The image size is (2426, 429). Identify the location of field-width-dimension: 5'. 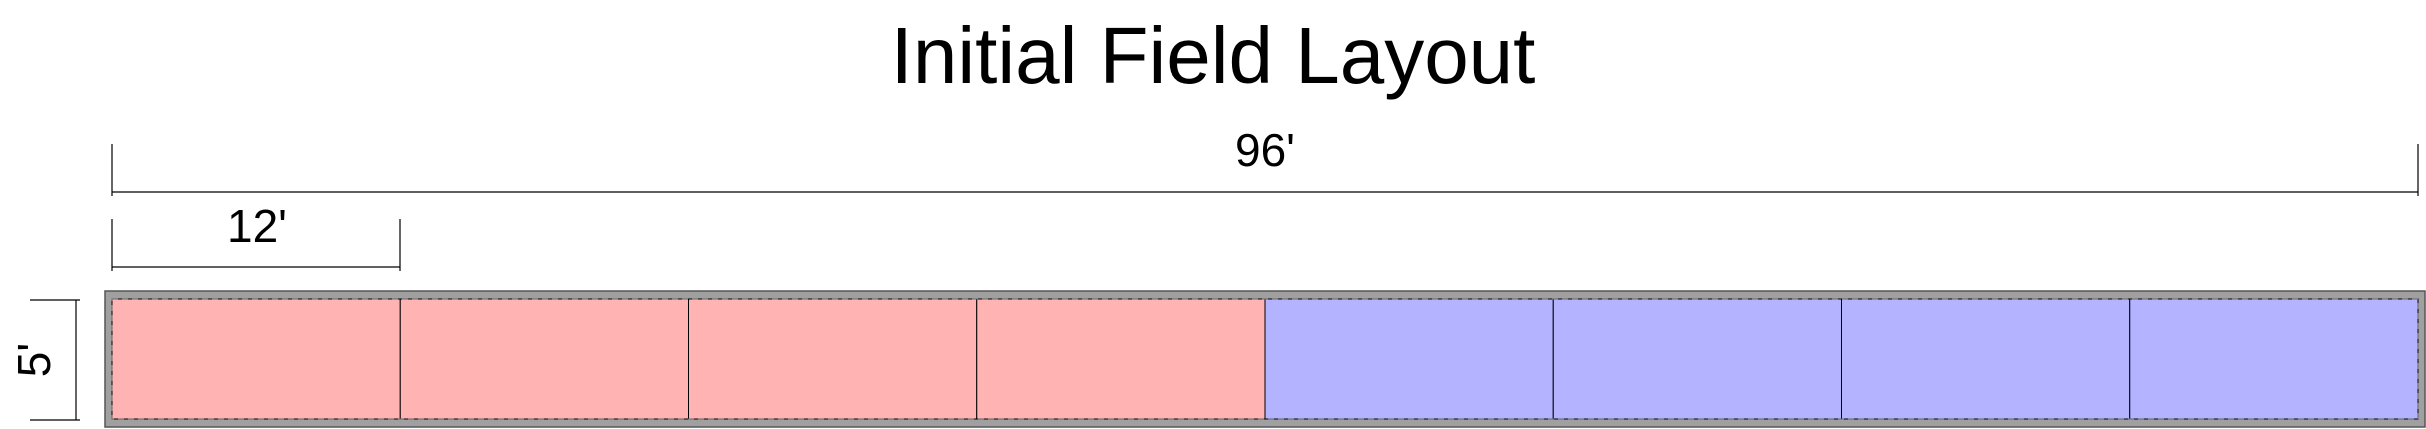
(44, 360).